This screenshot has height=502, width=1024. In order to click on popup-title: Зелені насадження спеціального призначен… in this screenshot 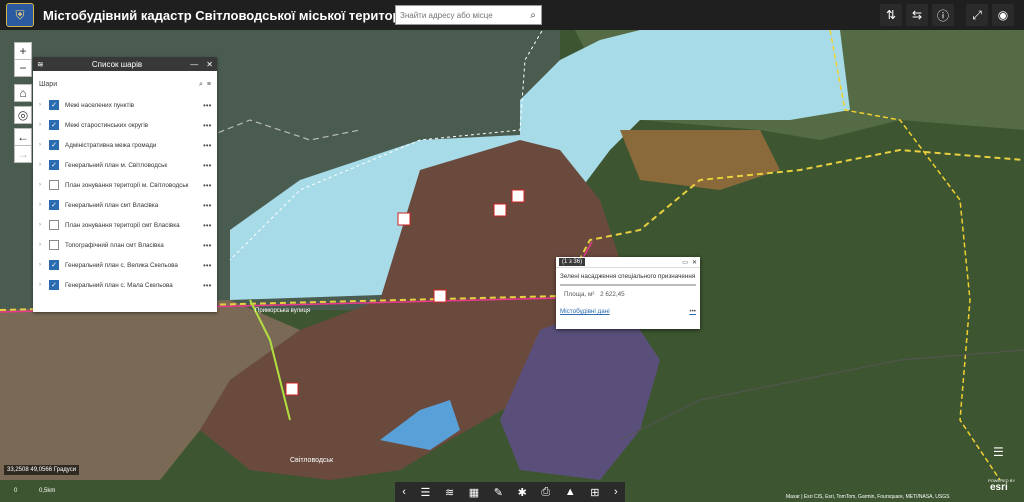, I will do `click(628, 276)`.